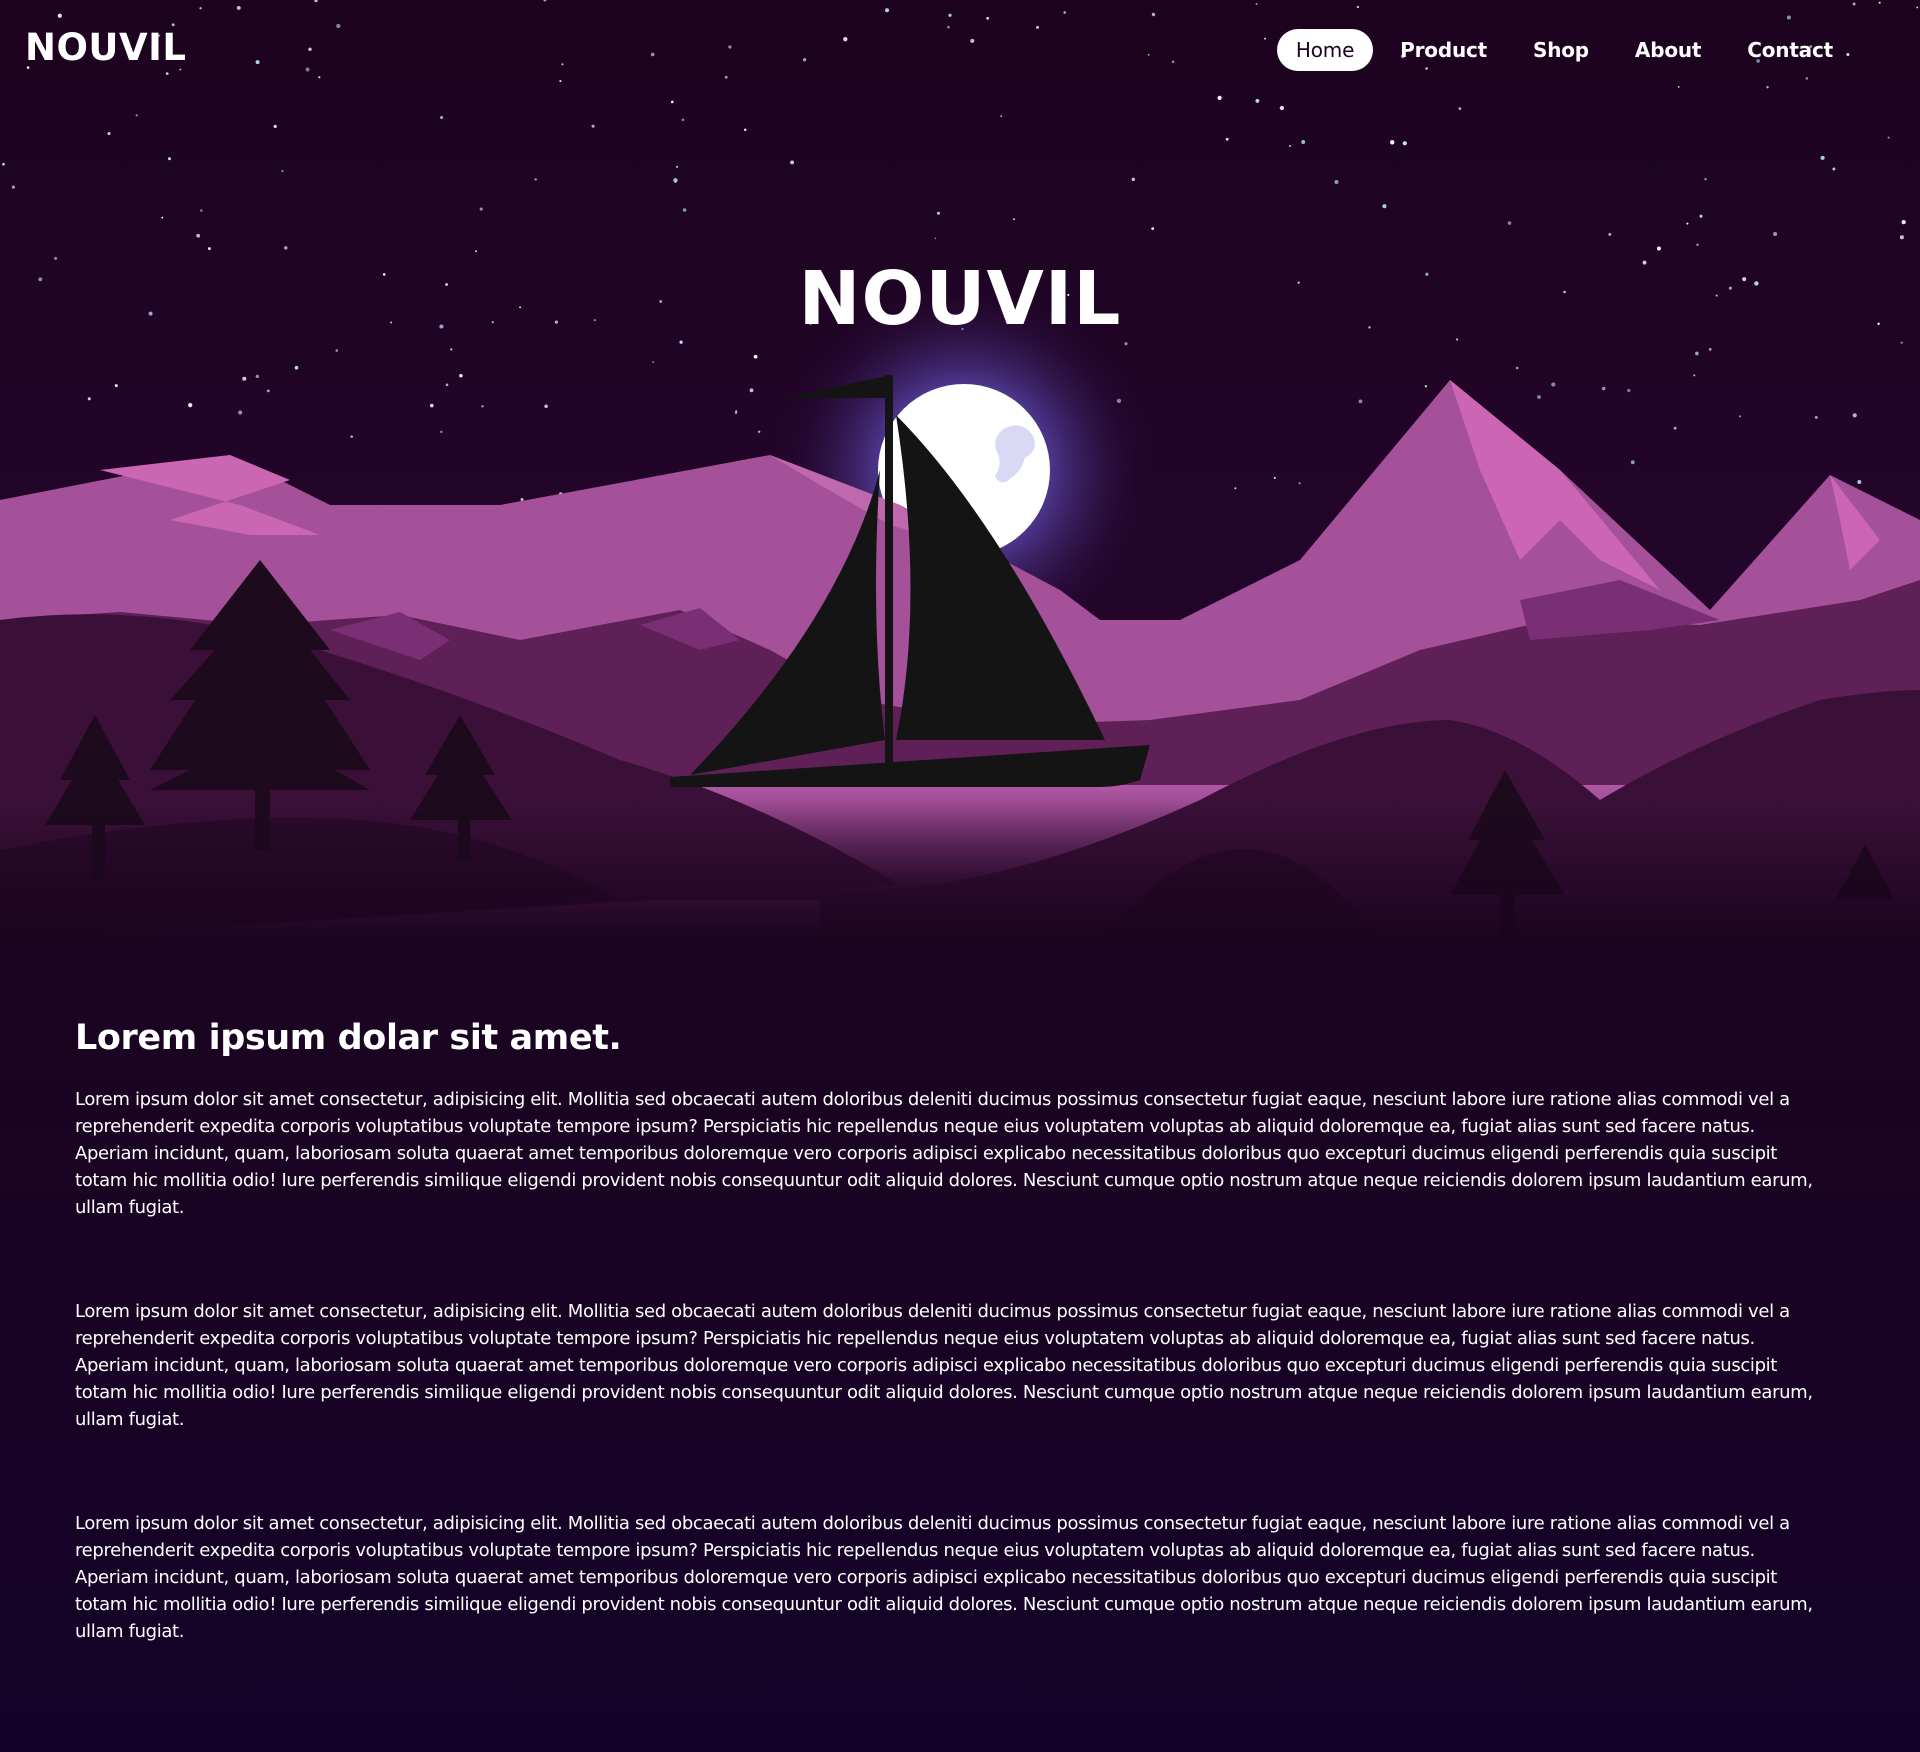 The height and width of the screenshot is (1752, 1920). I want to click on nav-link-contact: Contact, so click(1790, 50).